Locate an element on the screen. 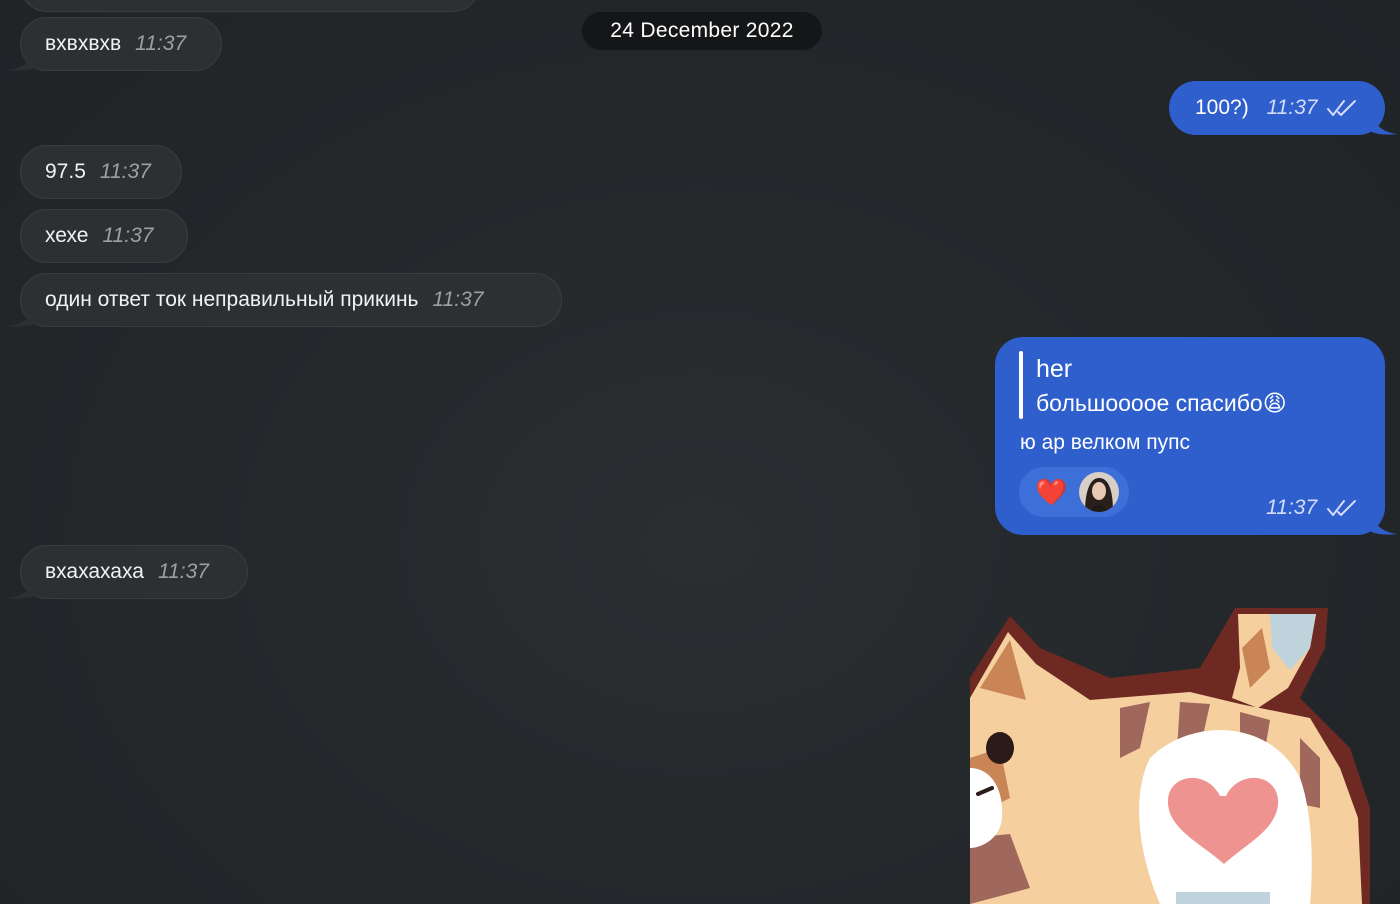 This screenshot has width=1400, height=904. message-text: вхвхвхв is located at coordinates (83, 43).